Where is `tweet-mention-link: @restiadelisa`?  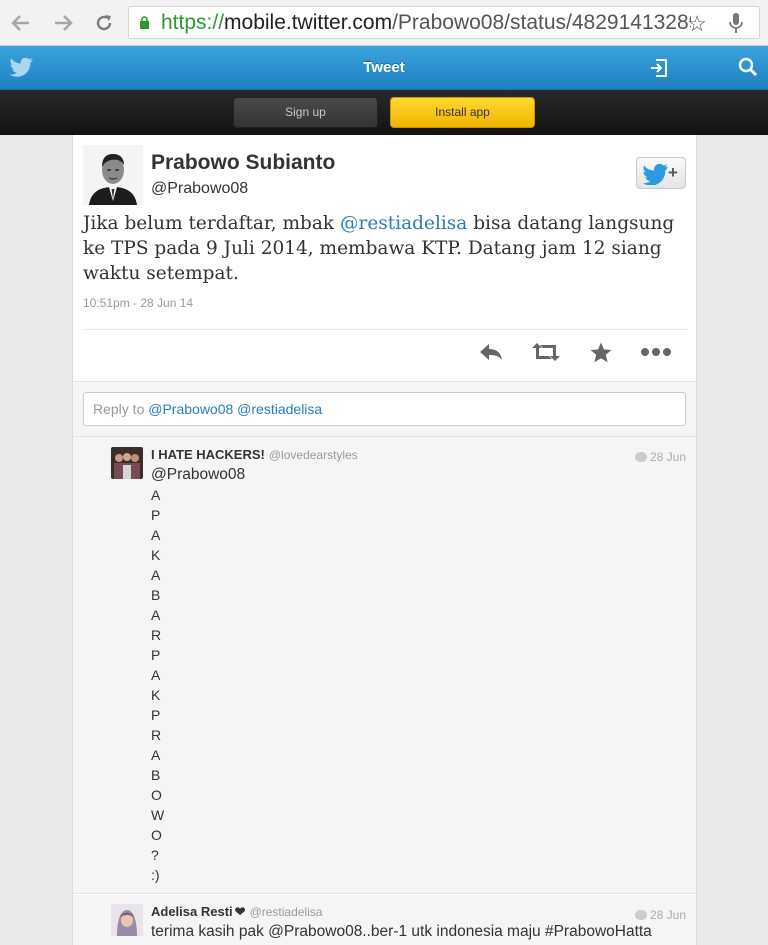 tweet-mention-link: @restiadelisa is located at coordinates (403, 223).